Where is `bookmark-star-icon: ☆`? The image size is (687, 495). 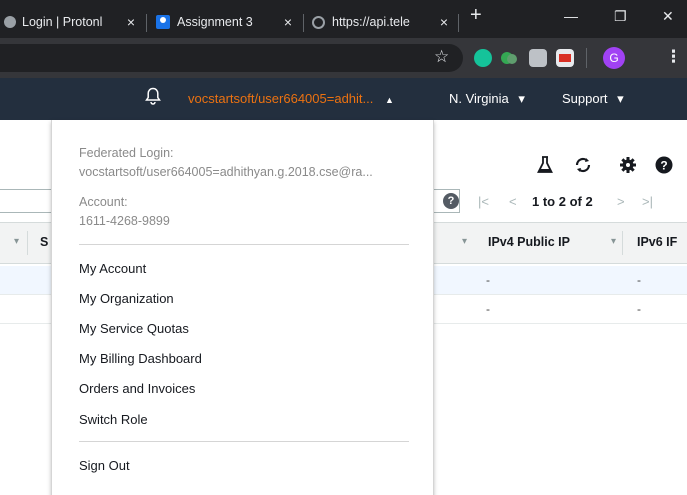
bookmark-star-icon: ☆ is located at coordinates (441, 57).